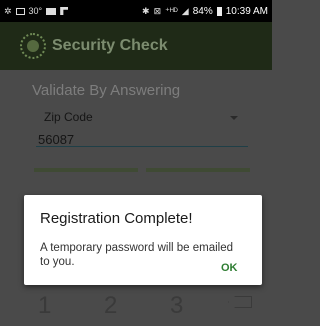 This screenshot has width=320, height=326. What do you see at coordinates (56, 139) in the screenshot?
I see `answer-input: 56087` at bounding box center [56, 139].